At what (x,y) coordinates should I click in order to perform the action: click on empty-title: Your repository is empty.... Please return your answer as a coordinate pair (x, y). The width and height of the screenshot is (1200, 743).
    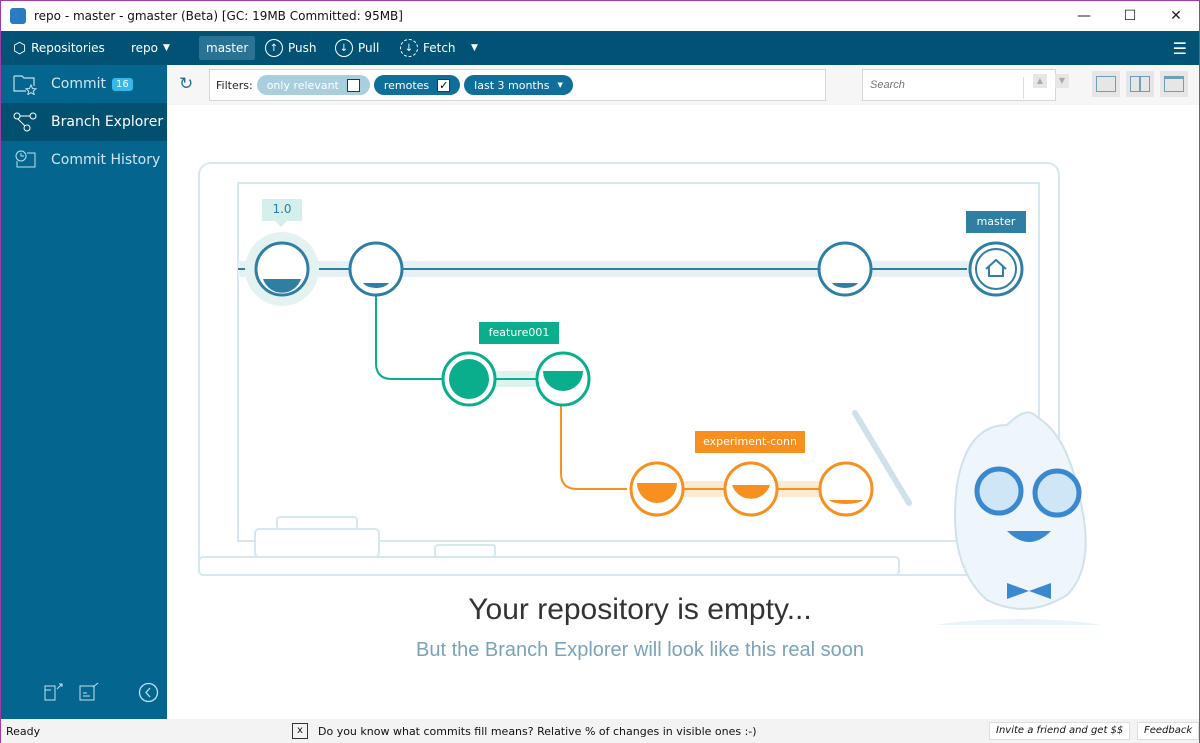
    Looking at the image, I should click on (640, 609).